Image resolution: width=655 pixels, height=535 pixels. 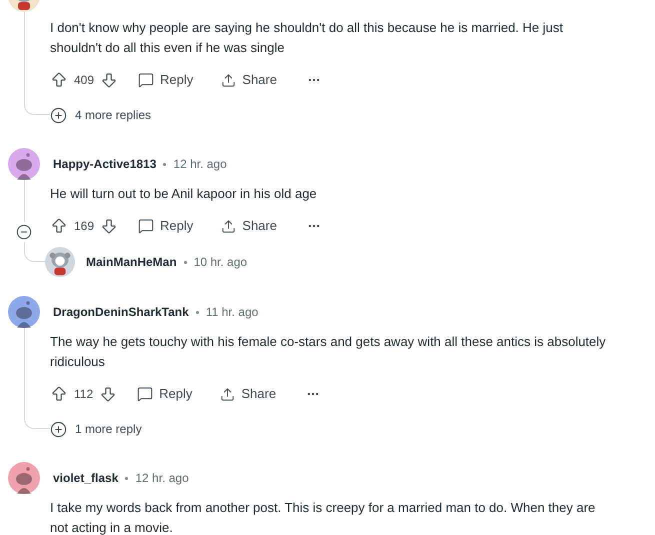 What do you see at coordinates (221, 262) in the screenshot?
I see `timestamp: 10 hr. ago` at bounding box center [221, 262].